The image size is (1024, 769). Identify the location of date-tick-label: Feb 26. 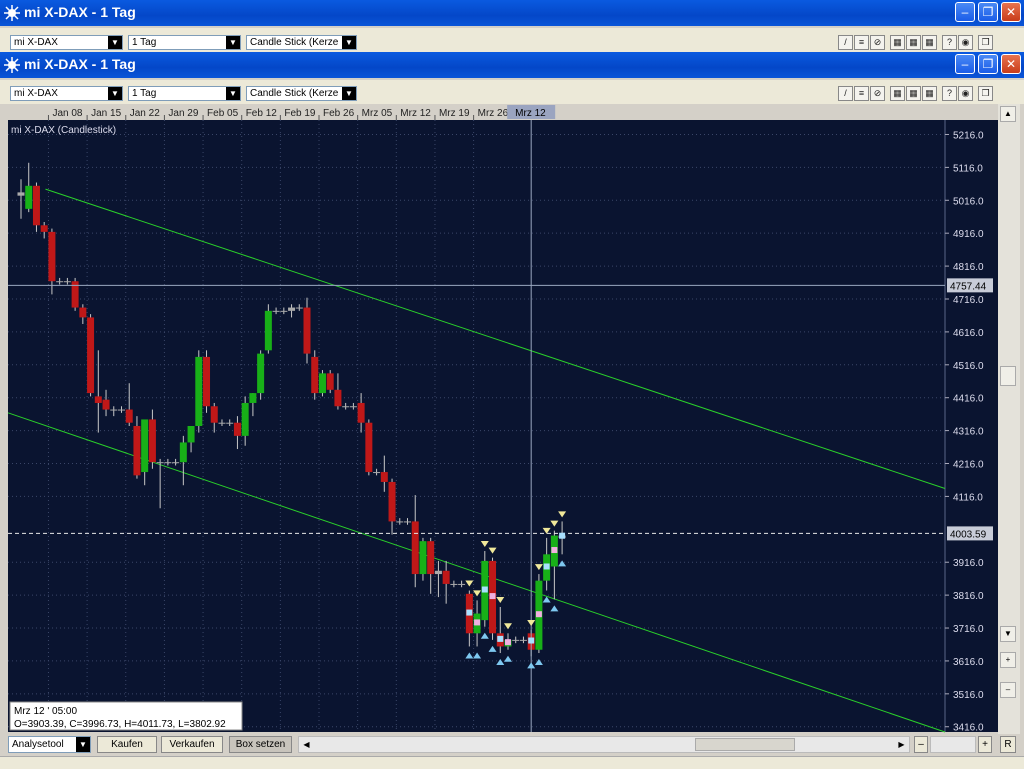
(339, 113).